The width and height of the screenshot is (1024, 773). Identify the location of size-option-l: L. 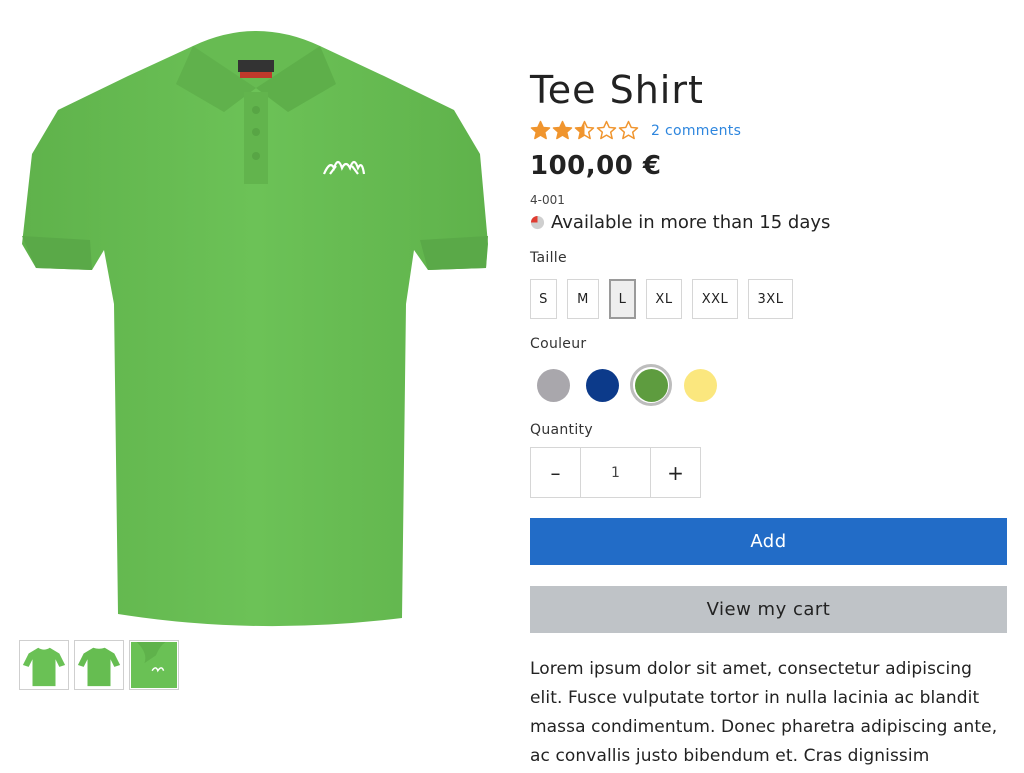
(622, 299).